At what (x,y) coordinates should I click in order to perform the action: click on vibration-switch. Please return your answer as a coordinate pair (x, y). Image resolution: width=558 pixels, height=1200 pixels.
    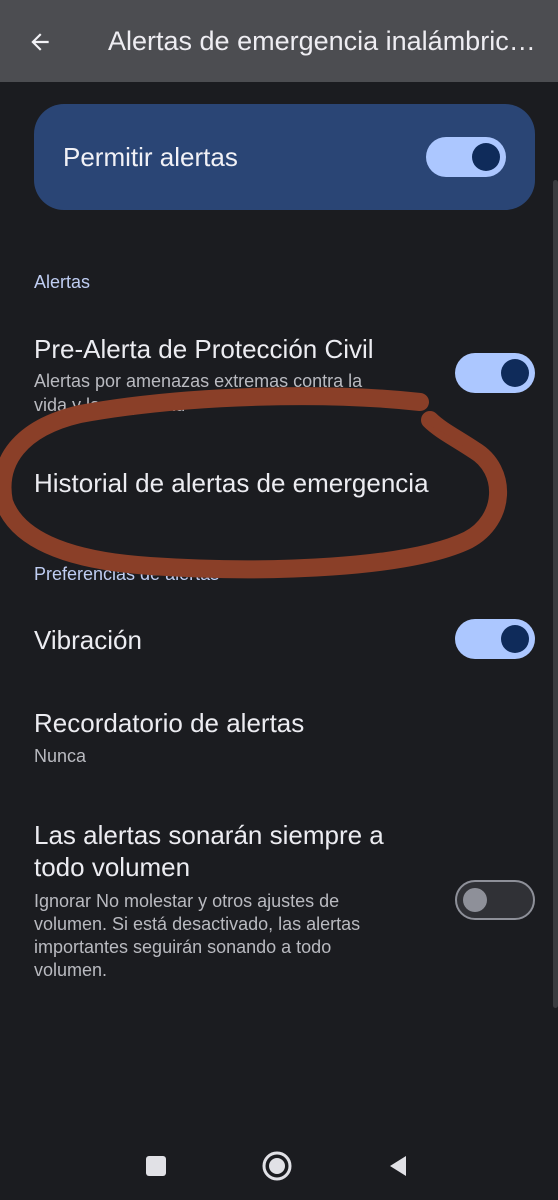
    Looking at the image, I should click on (495, 639).